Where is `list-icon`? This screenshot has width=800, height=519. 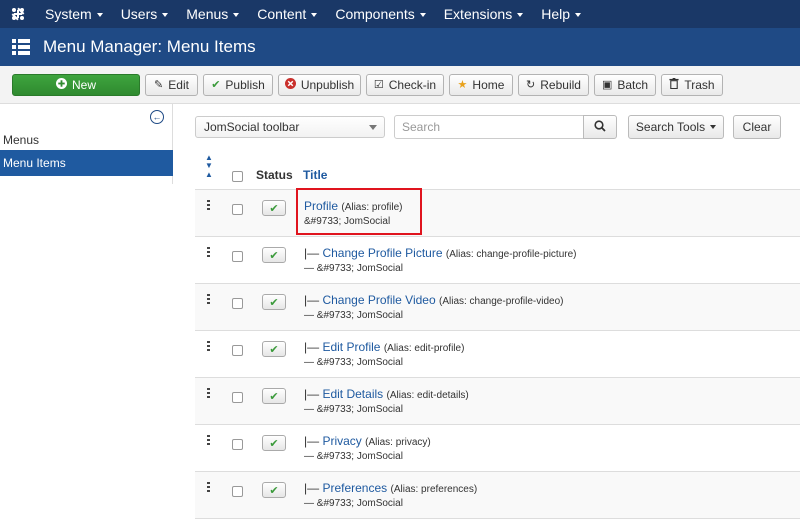 list-icon is located at coordinates (21, 47).